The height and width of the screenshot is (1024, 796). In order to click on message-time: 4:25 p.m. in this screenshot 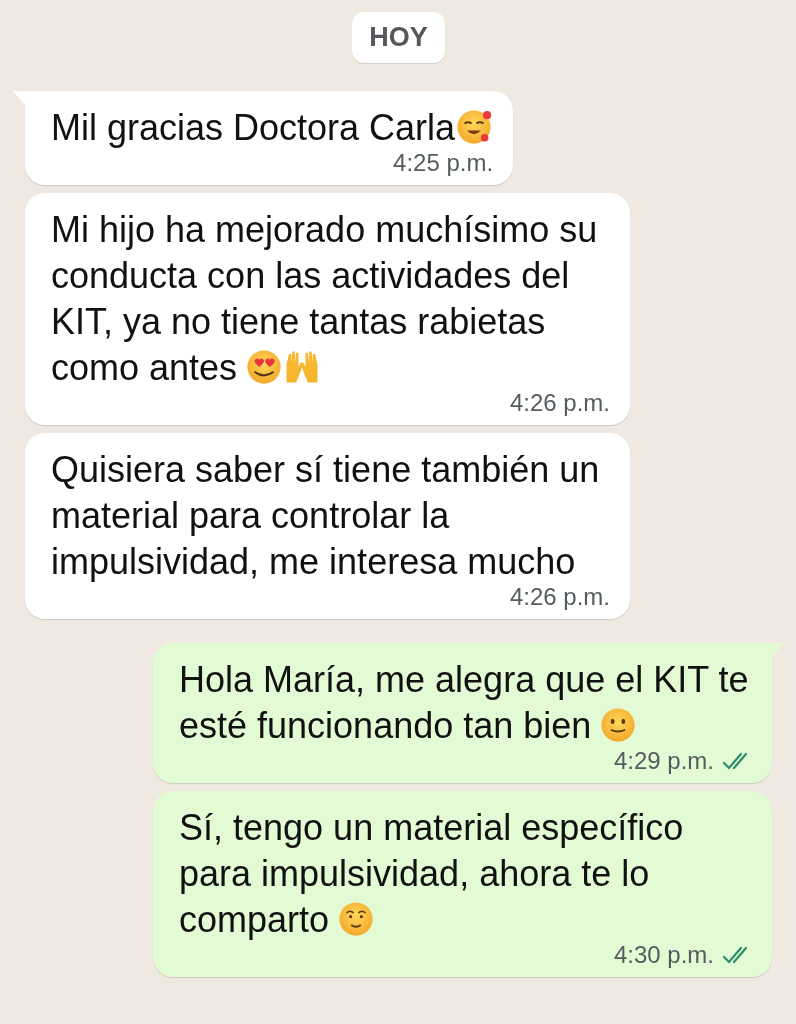, I will do `click(443, 163)`.